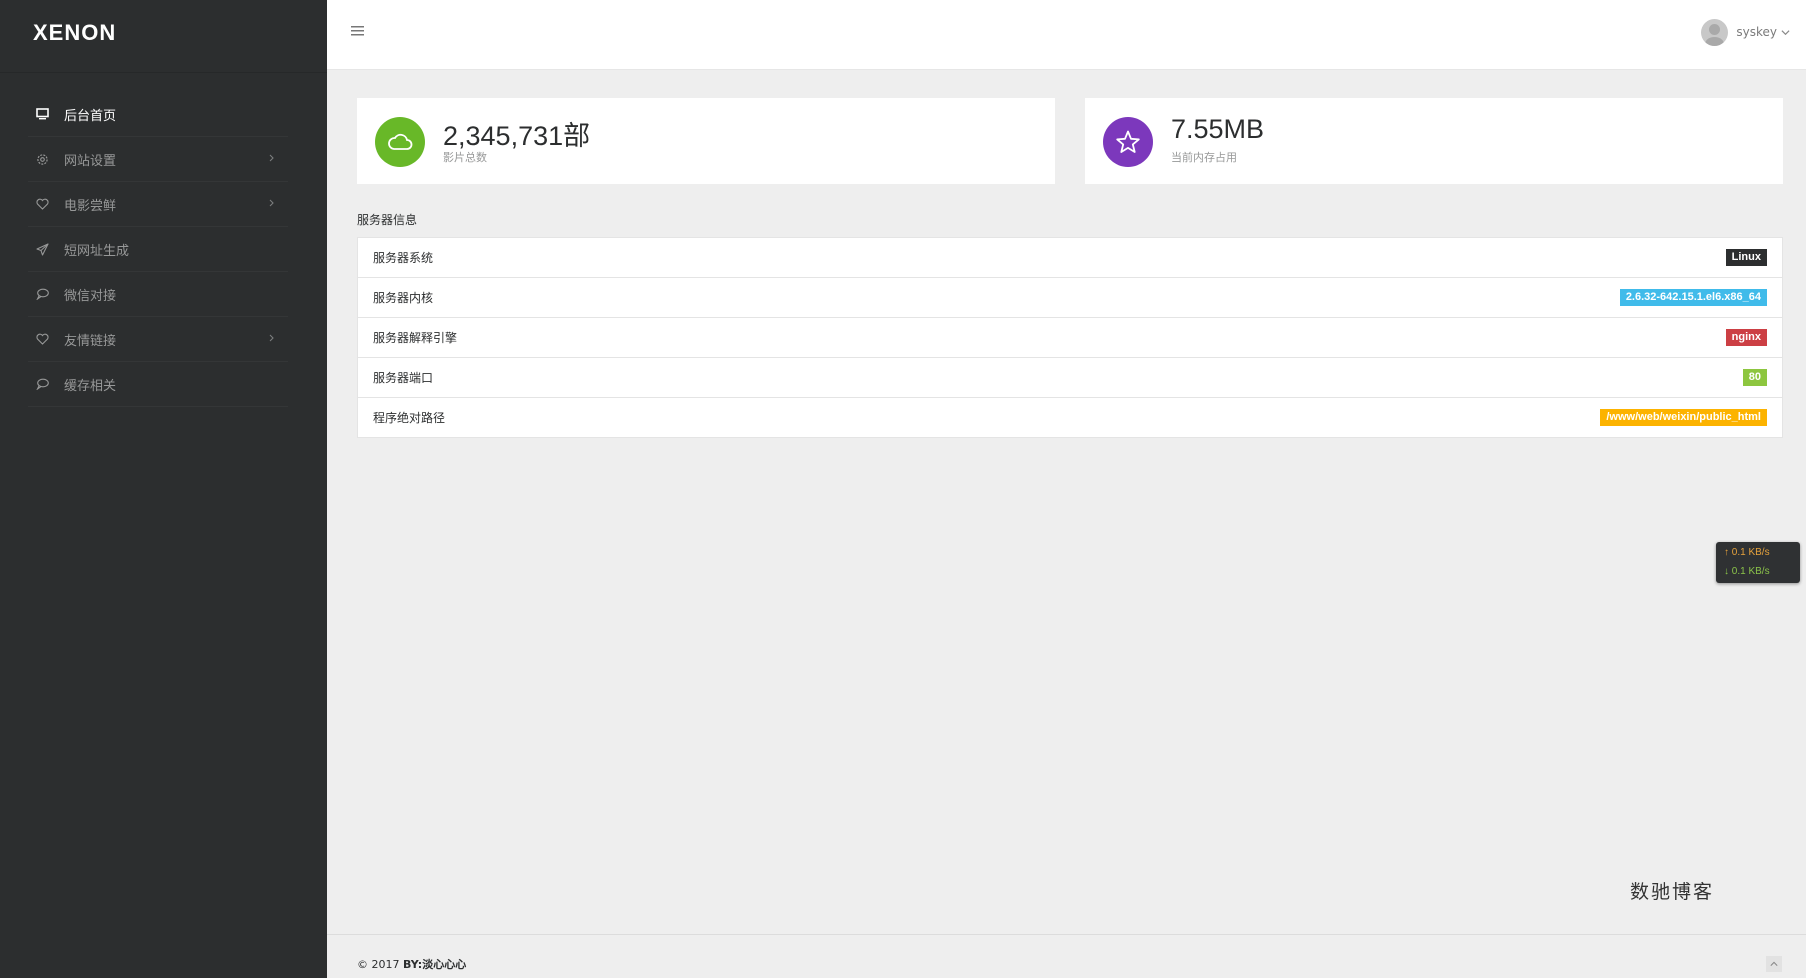  I want to click on row-label: 程序绝对路径, so click(409, 418).